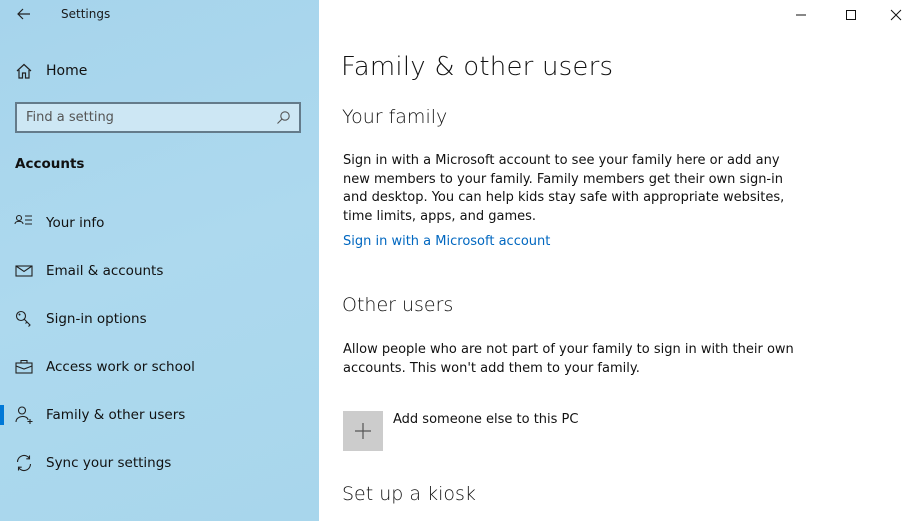  I want to click on sidebar-item-email-accounts: Email & accounts, so click(159, 271).